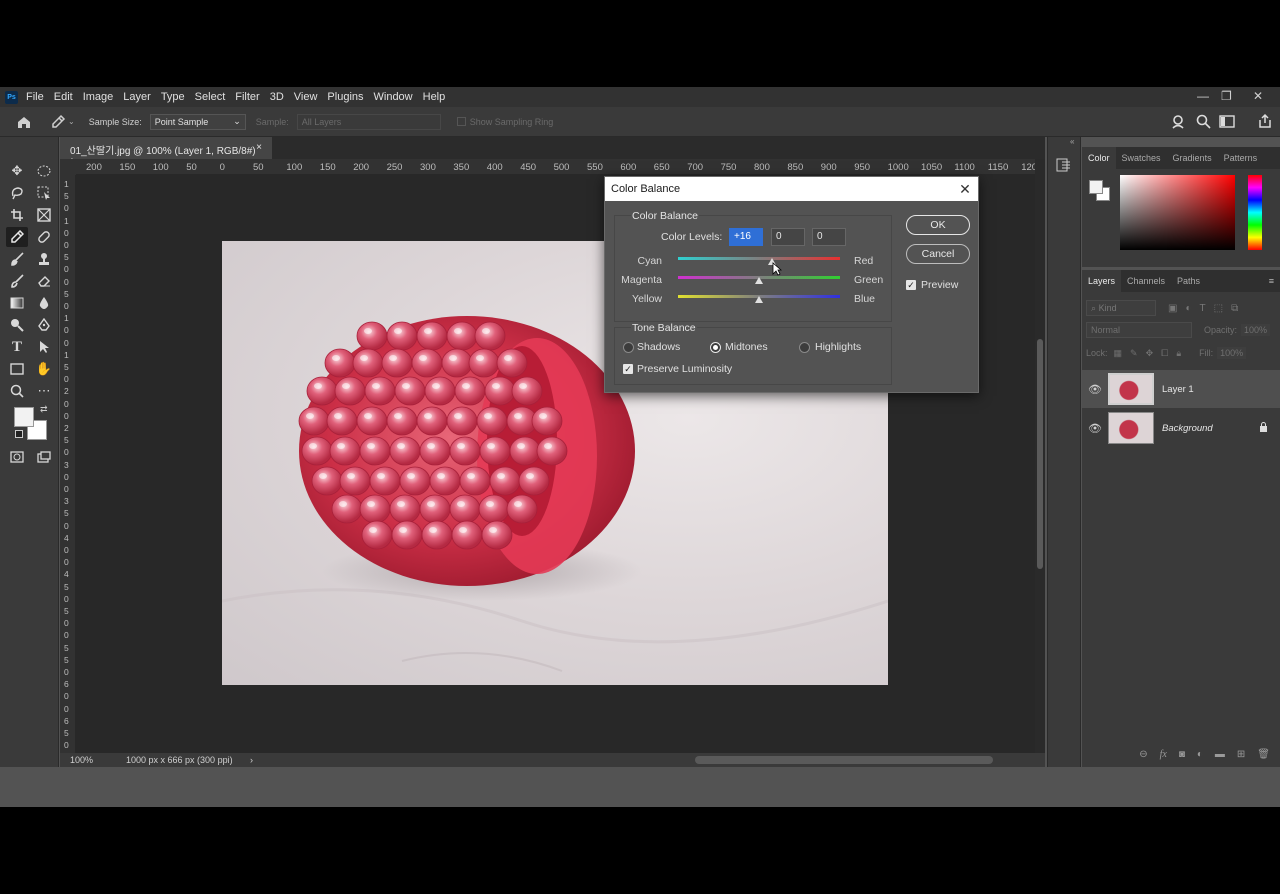 This screenshot has height=894, width=1280. I want to click on menu-layer: Layer, so click(137, 97).